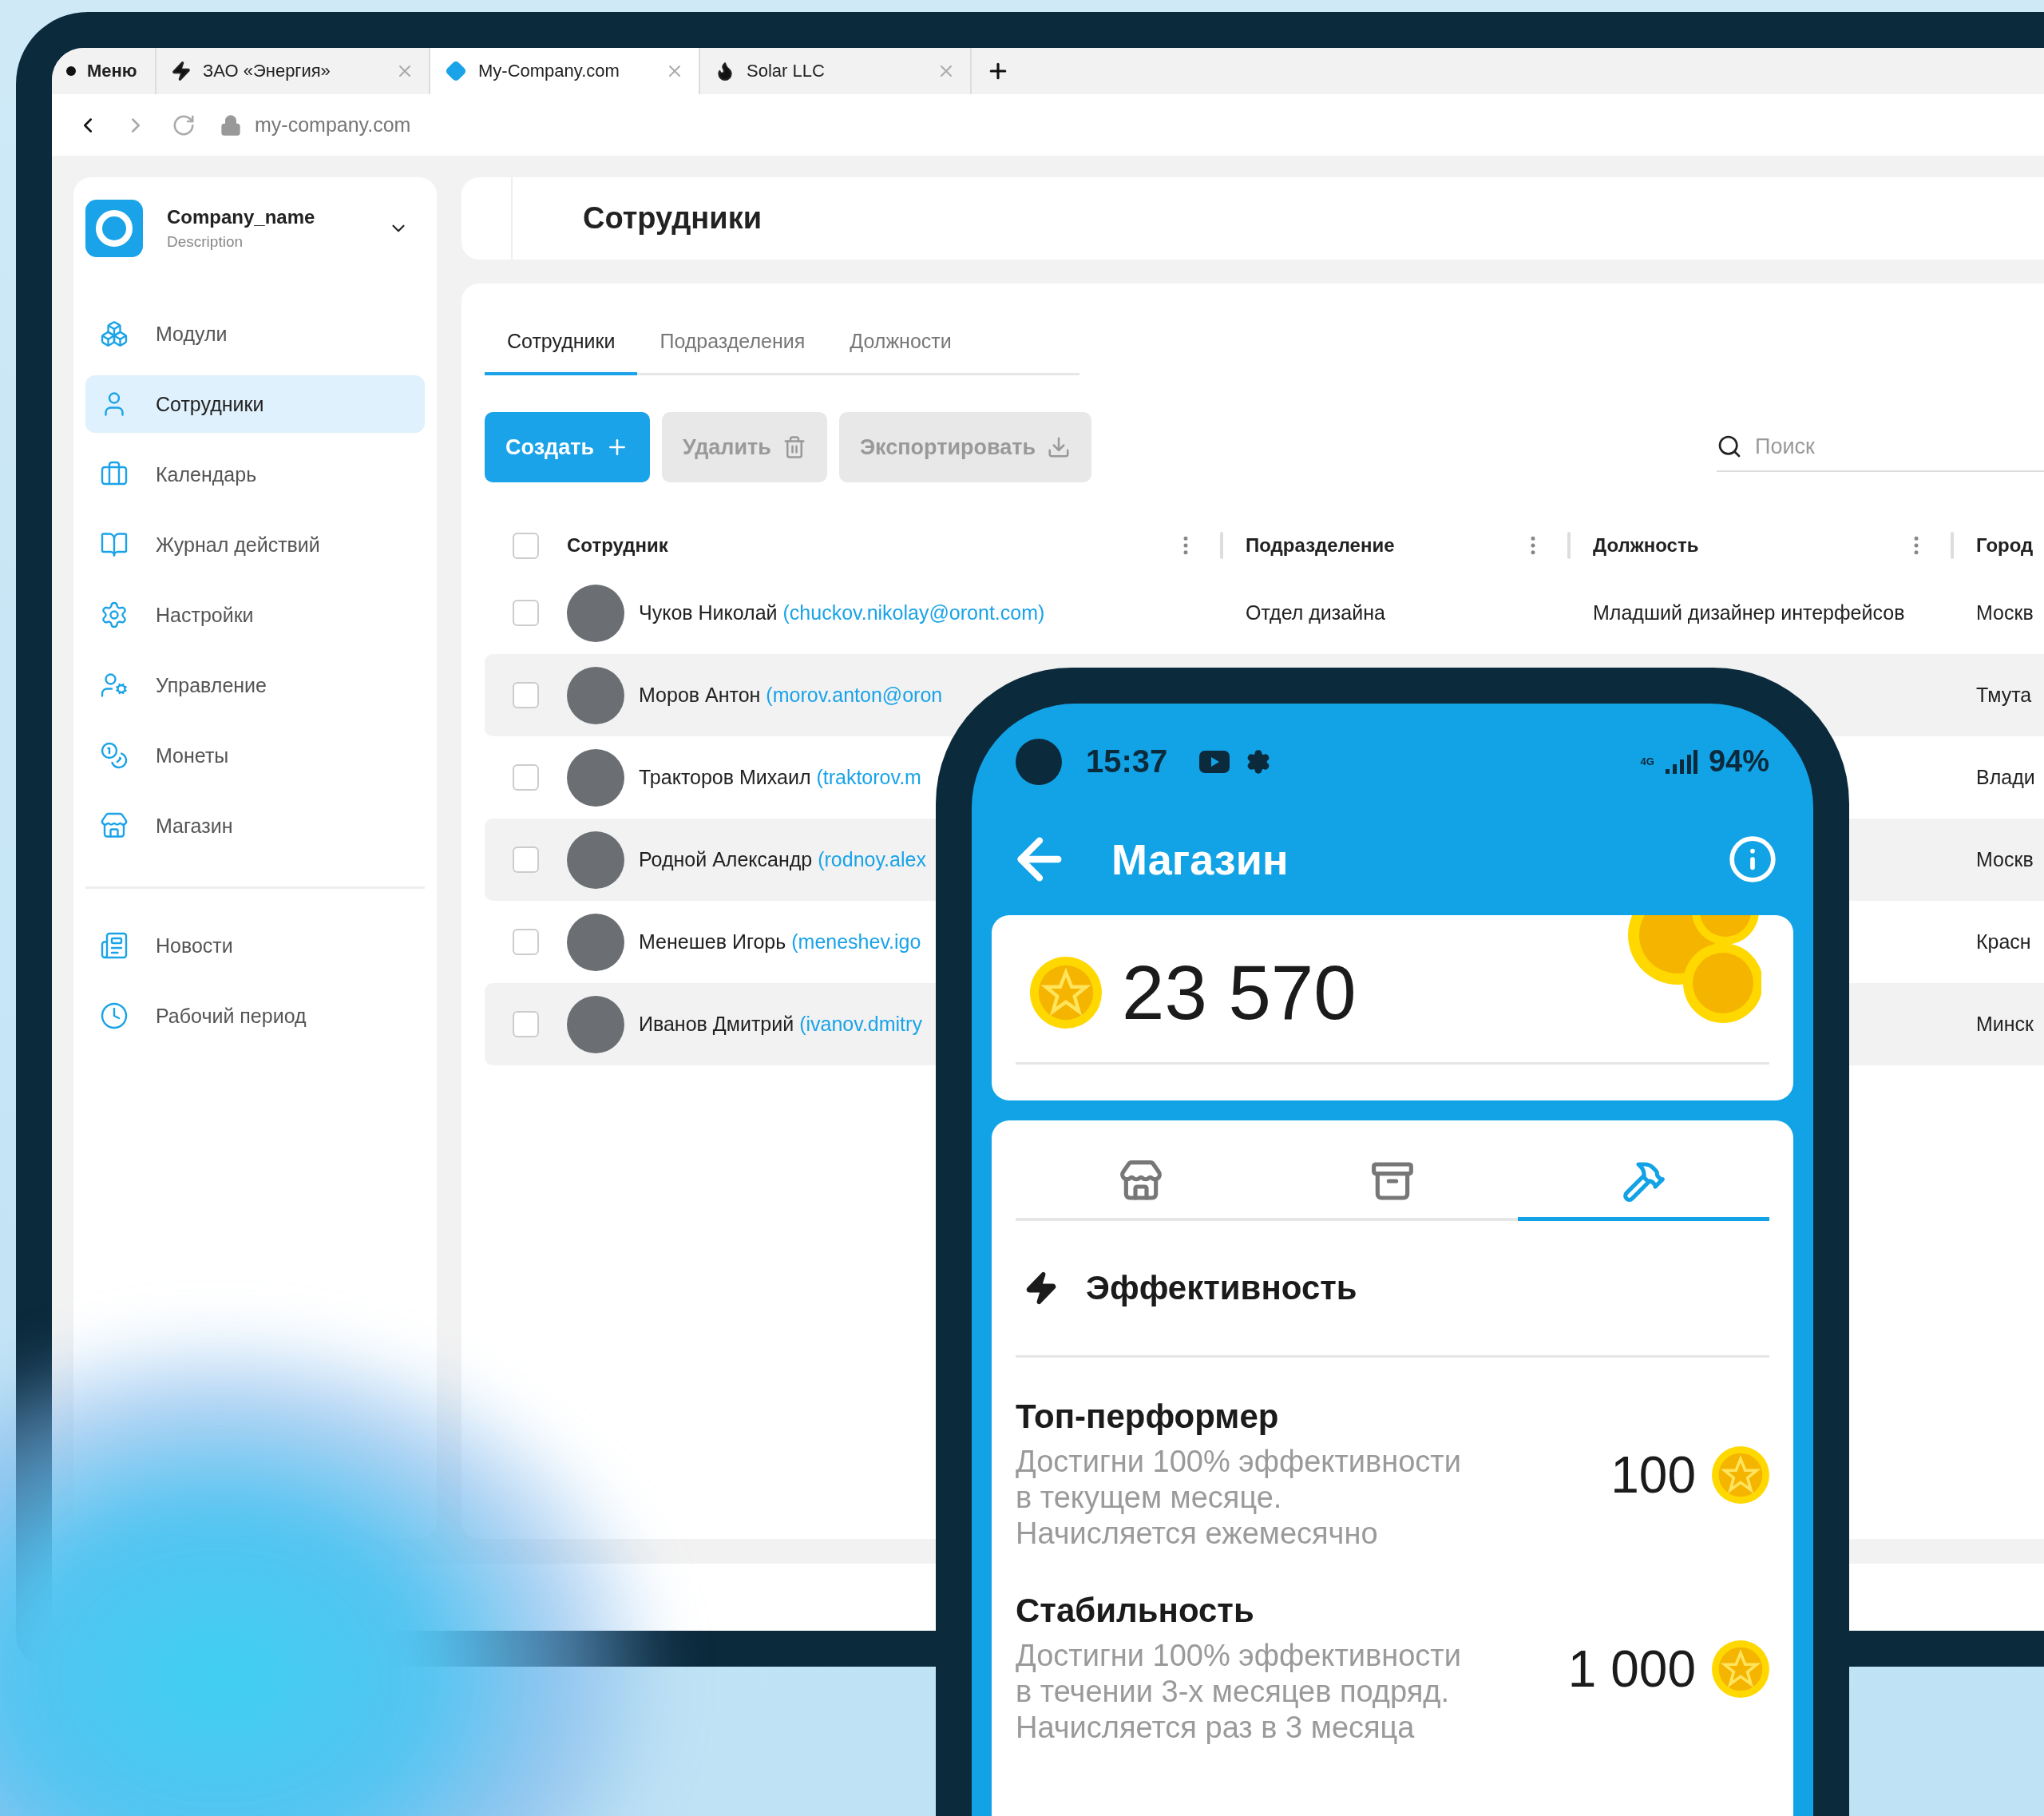 The height and width of the screenshot is (1816, 2044). What do you see at coordinates (1239, 1498) in the screenshot?
I see `reward-description: Достигни 100% эффективности в текущем месяце. Начисляется ежемесячно` at bounding box center [1239, 1498].